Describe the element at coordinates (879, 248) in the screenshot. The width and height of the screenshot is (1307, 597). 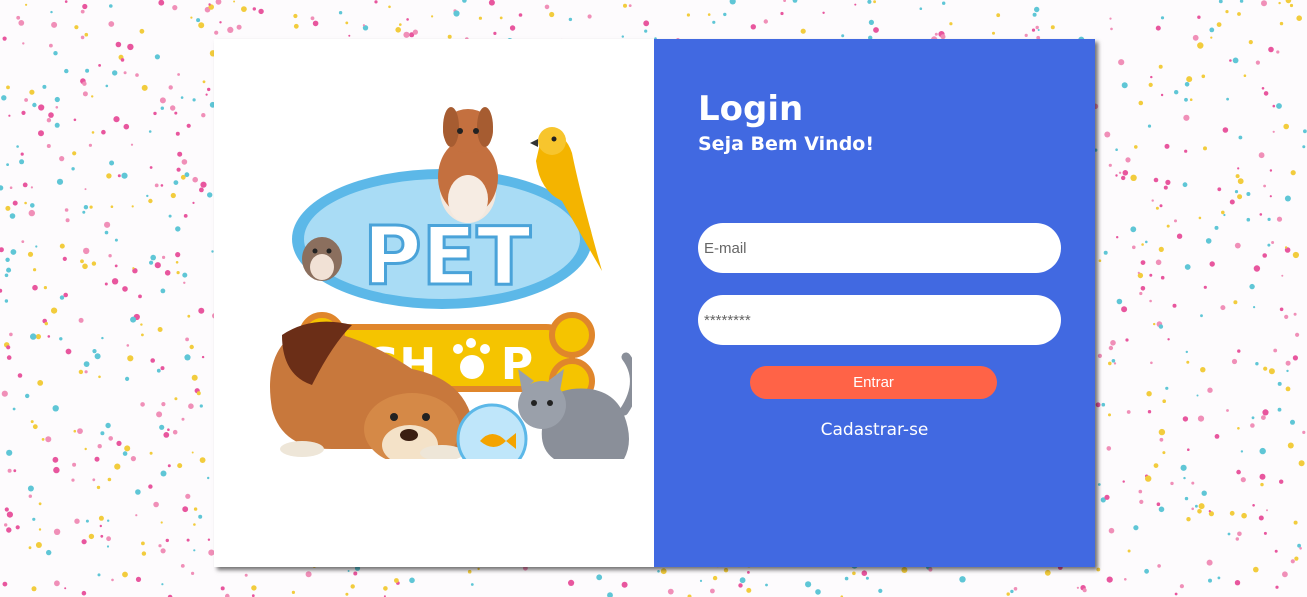
I see `email-field` at that location.